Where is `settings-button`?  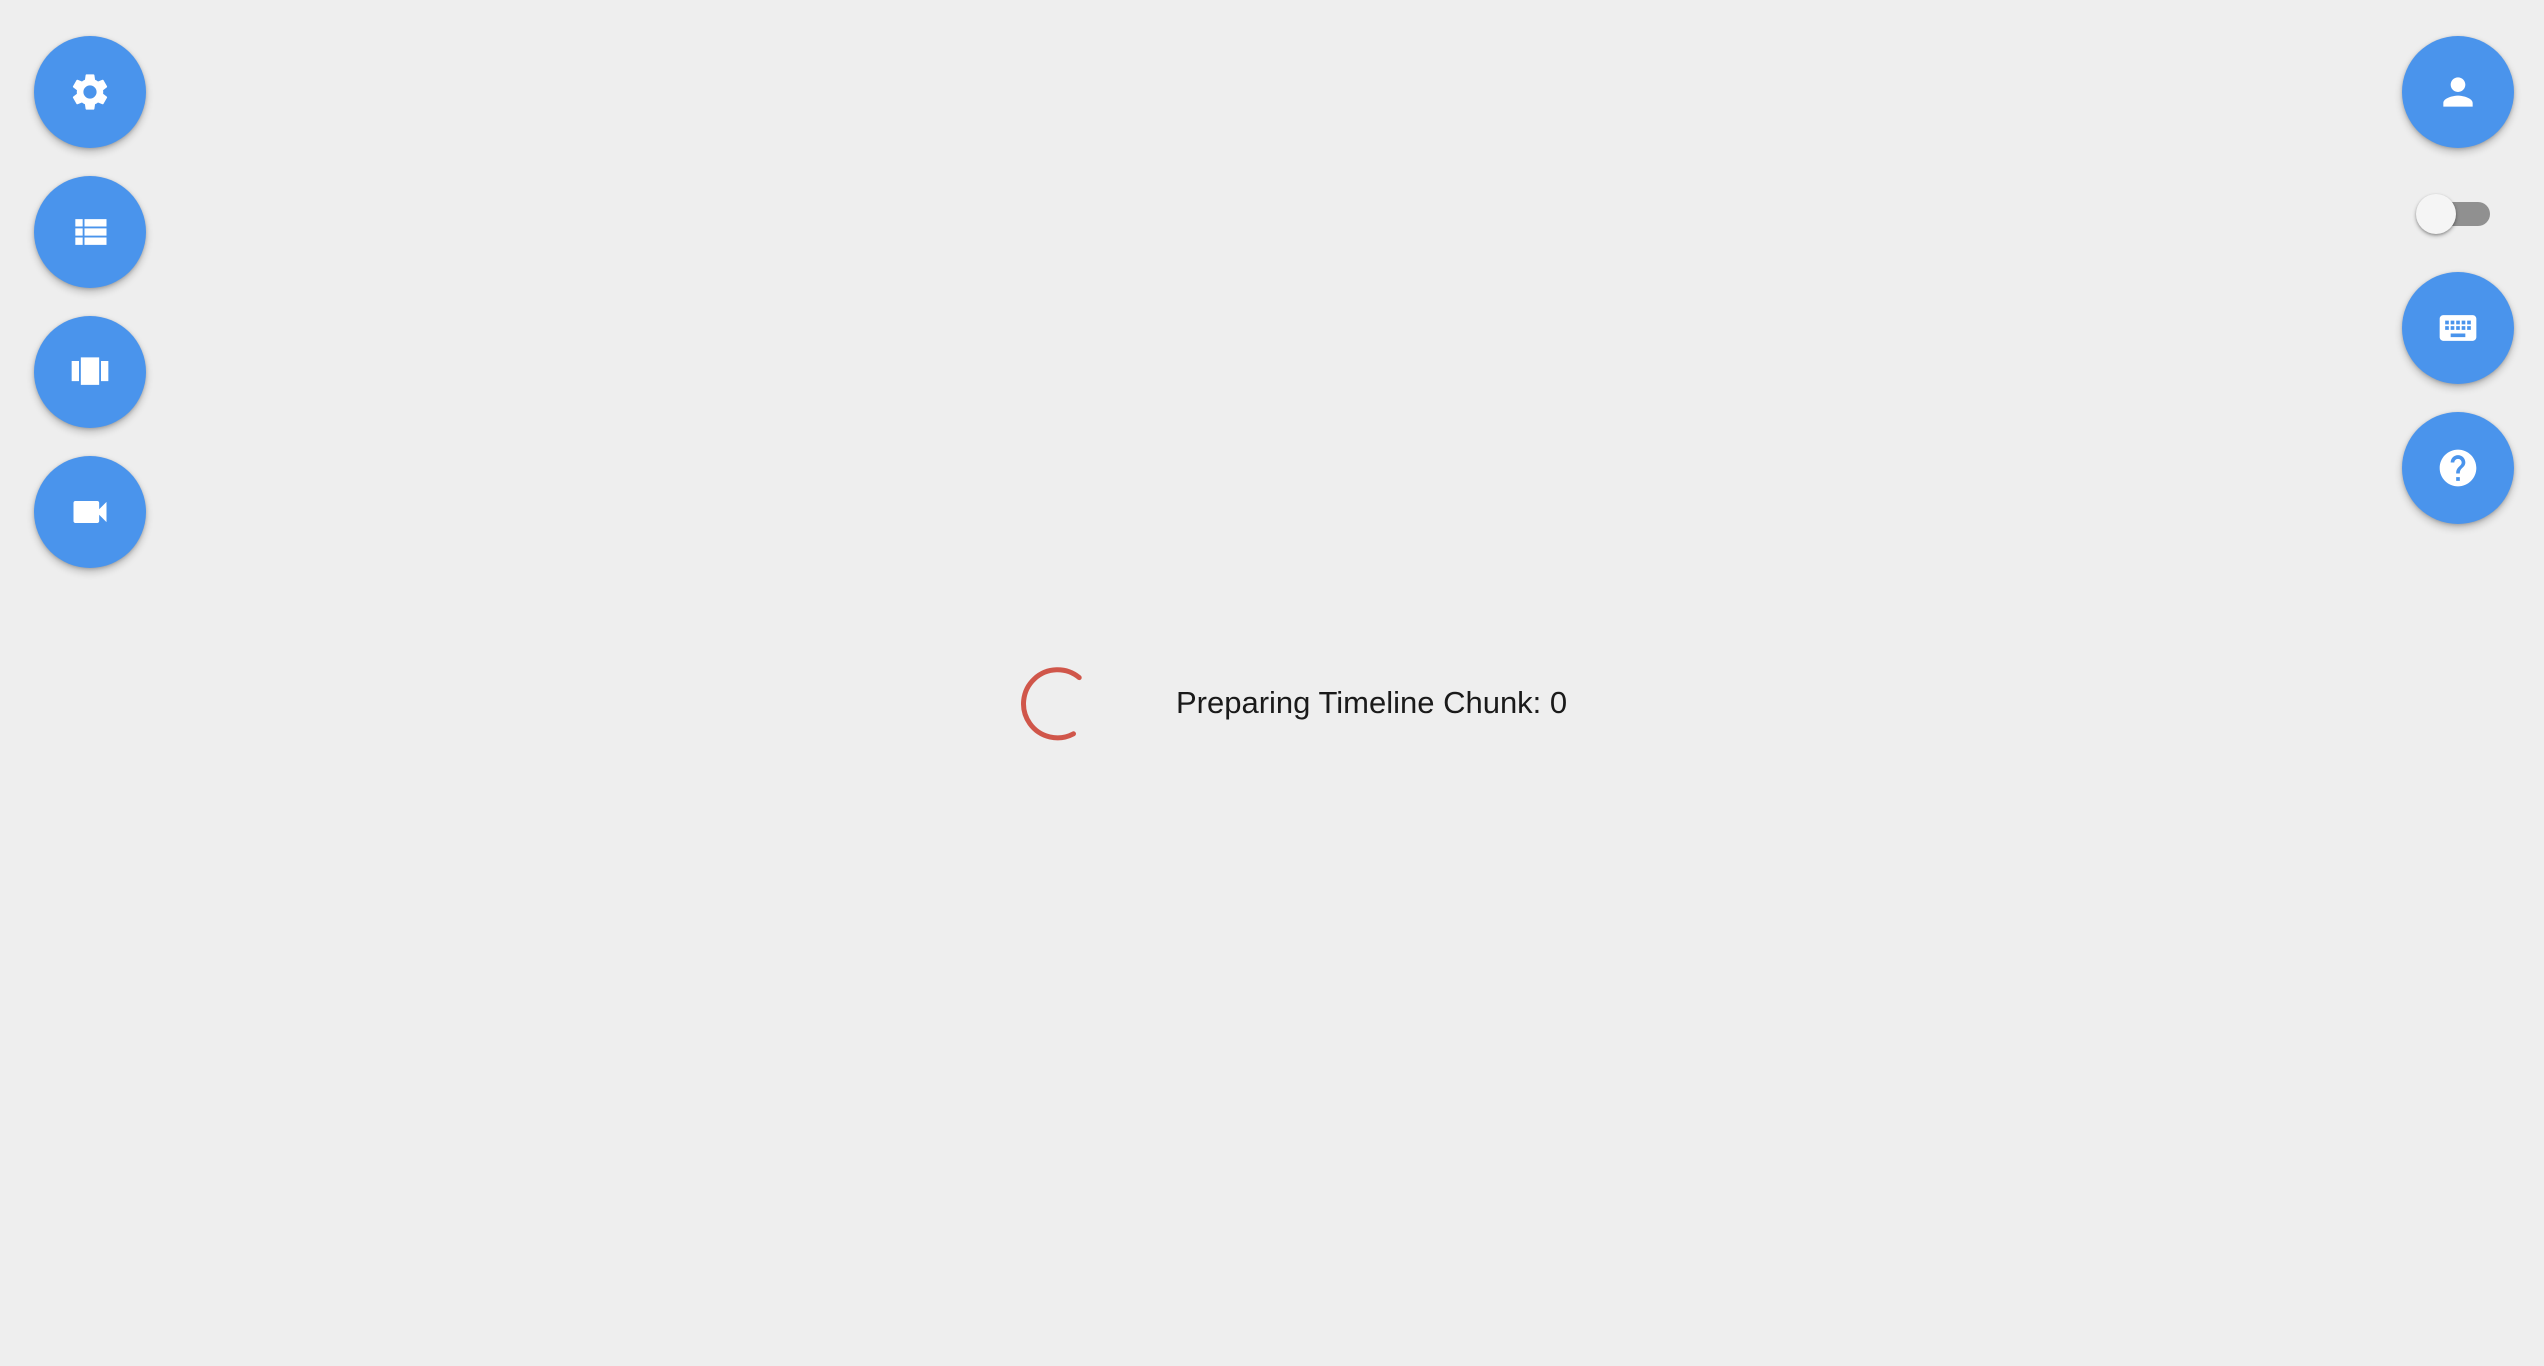 settings-button is located at coordinates (90, 92).